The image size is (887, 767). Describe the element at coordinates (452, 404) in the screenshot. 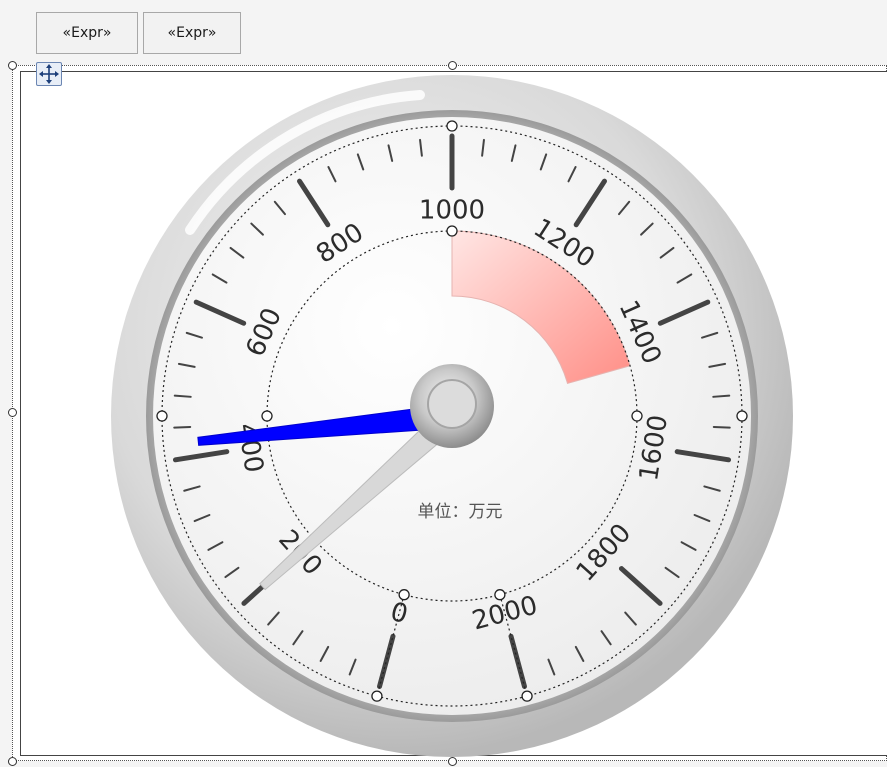

I see `needle-hub-cap` at that location.